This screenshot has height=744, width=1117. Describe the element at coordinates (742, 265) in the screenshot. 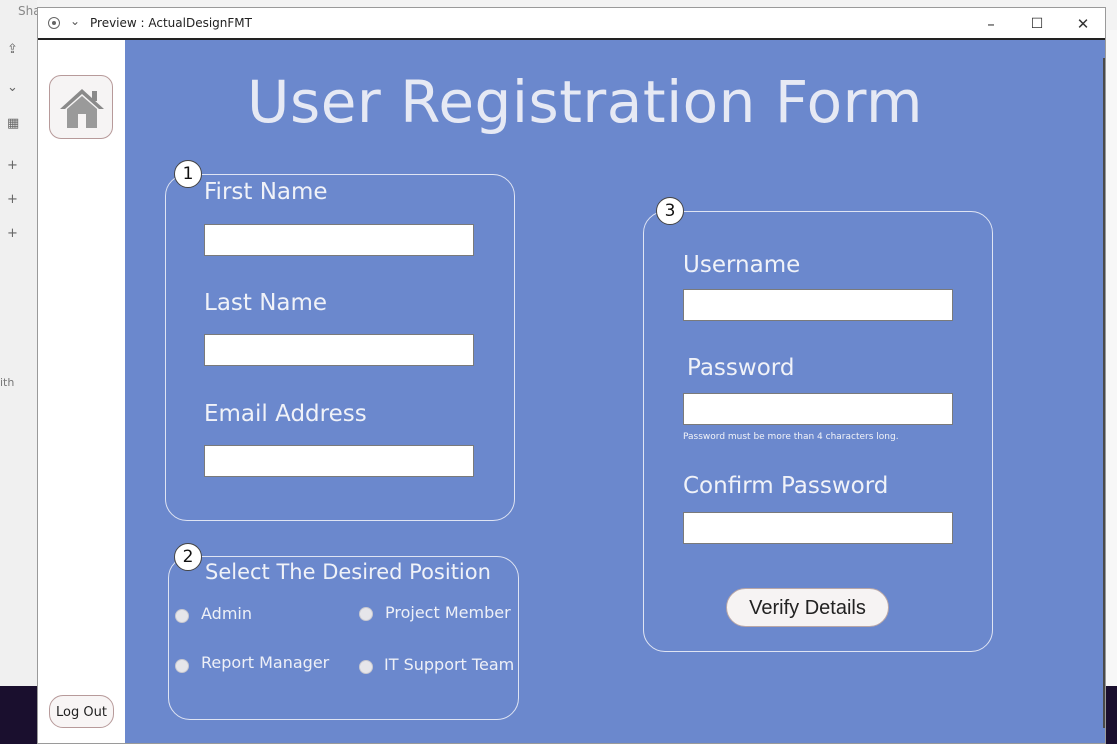

I see `username-label: Username` at that location.